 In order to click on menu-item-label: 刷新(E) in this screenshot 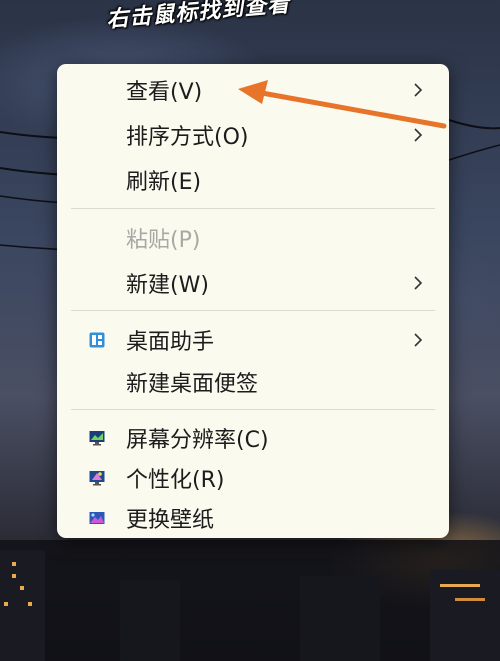, I will do `click(164, 182)`.